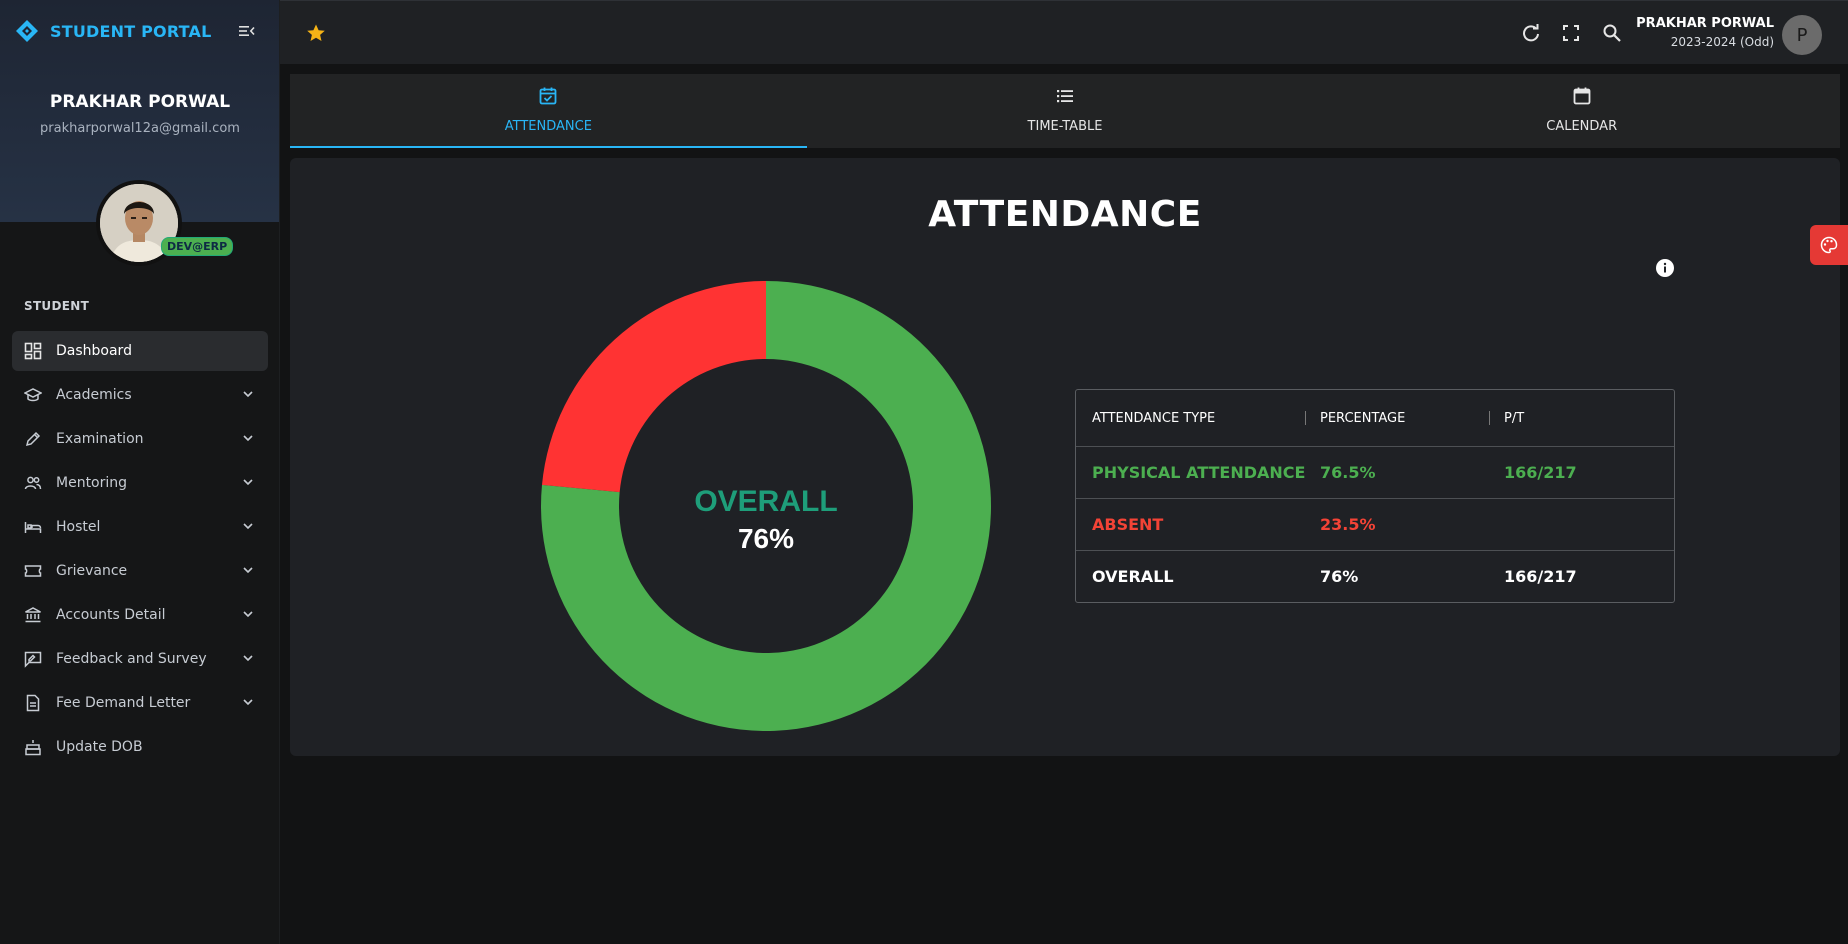  Describe the element at coordinates (57, 306) in the screenshot. I see `sidebar-section-label: STUDENT` at that location.